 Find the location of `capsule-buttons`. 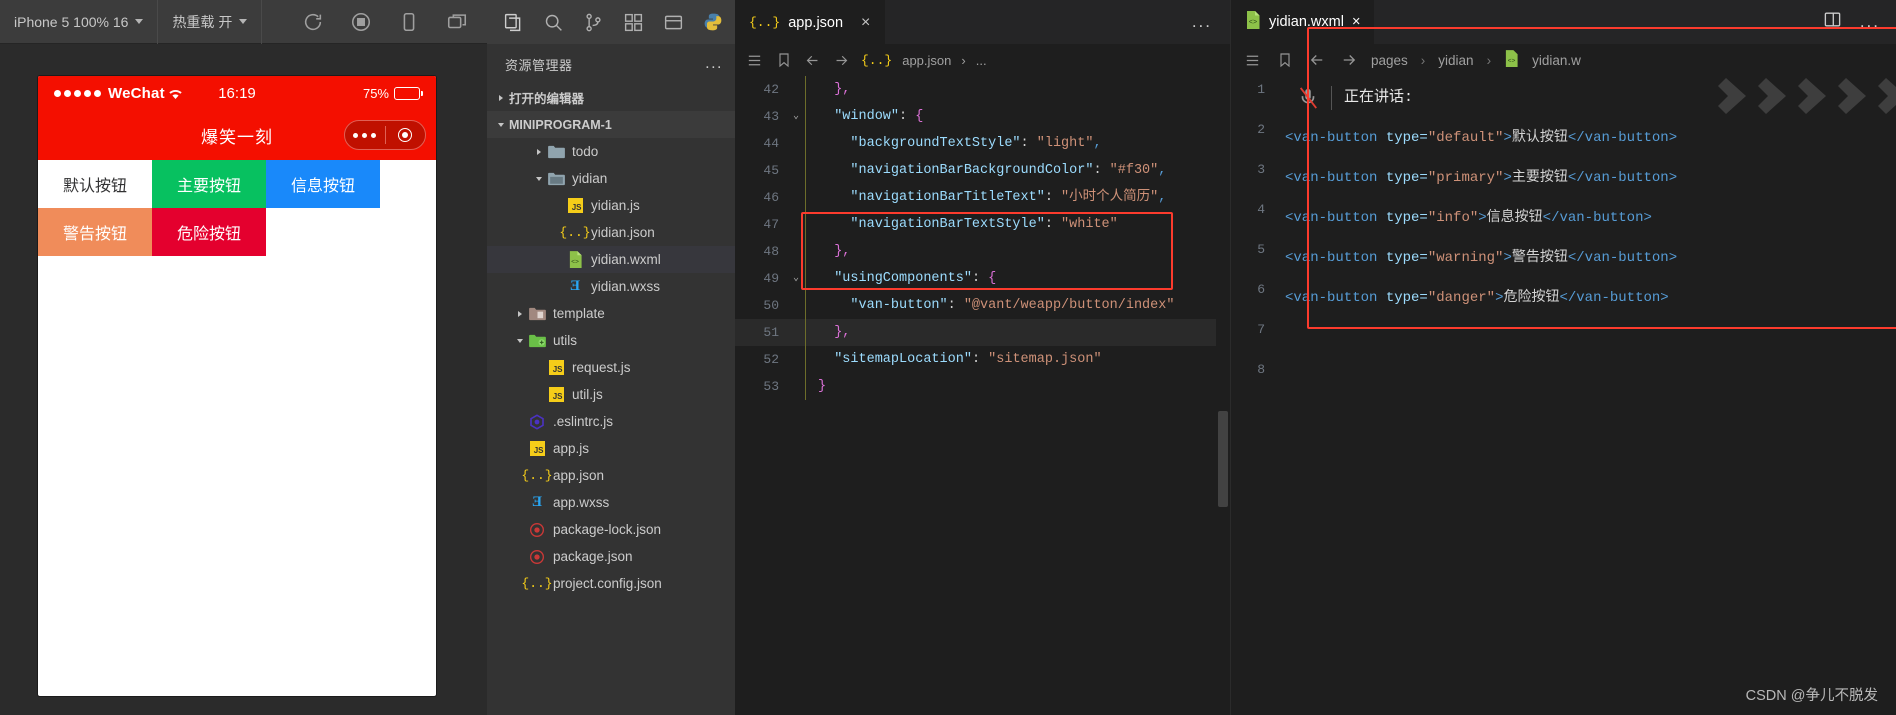

capsule-buttons is located at coordinates (385, 135).